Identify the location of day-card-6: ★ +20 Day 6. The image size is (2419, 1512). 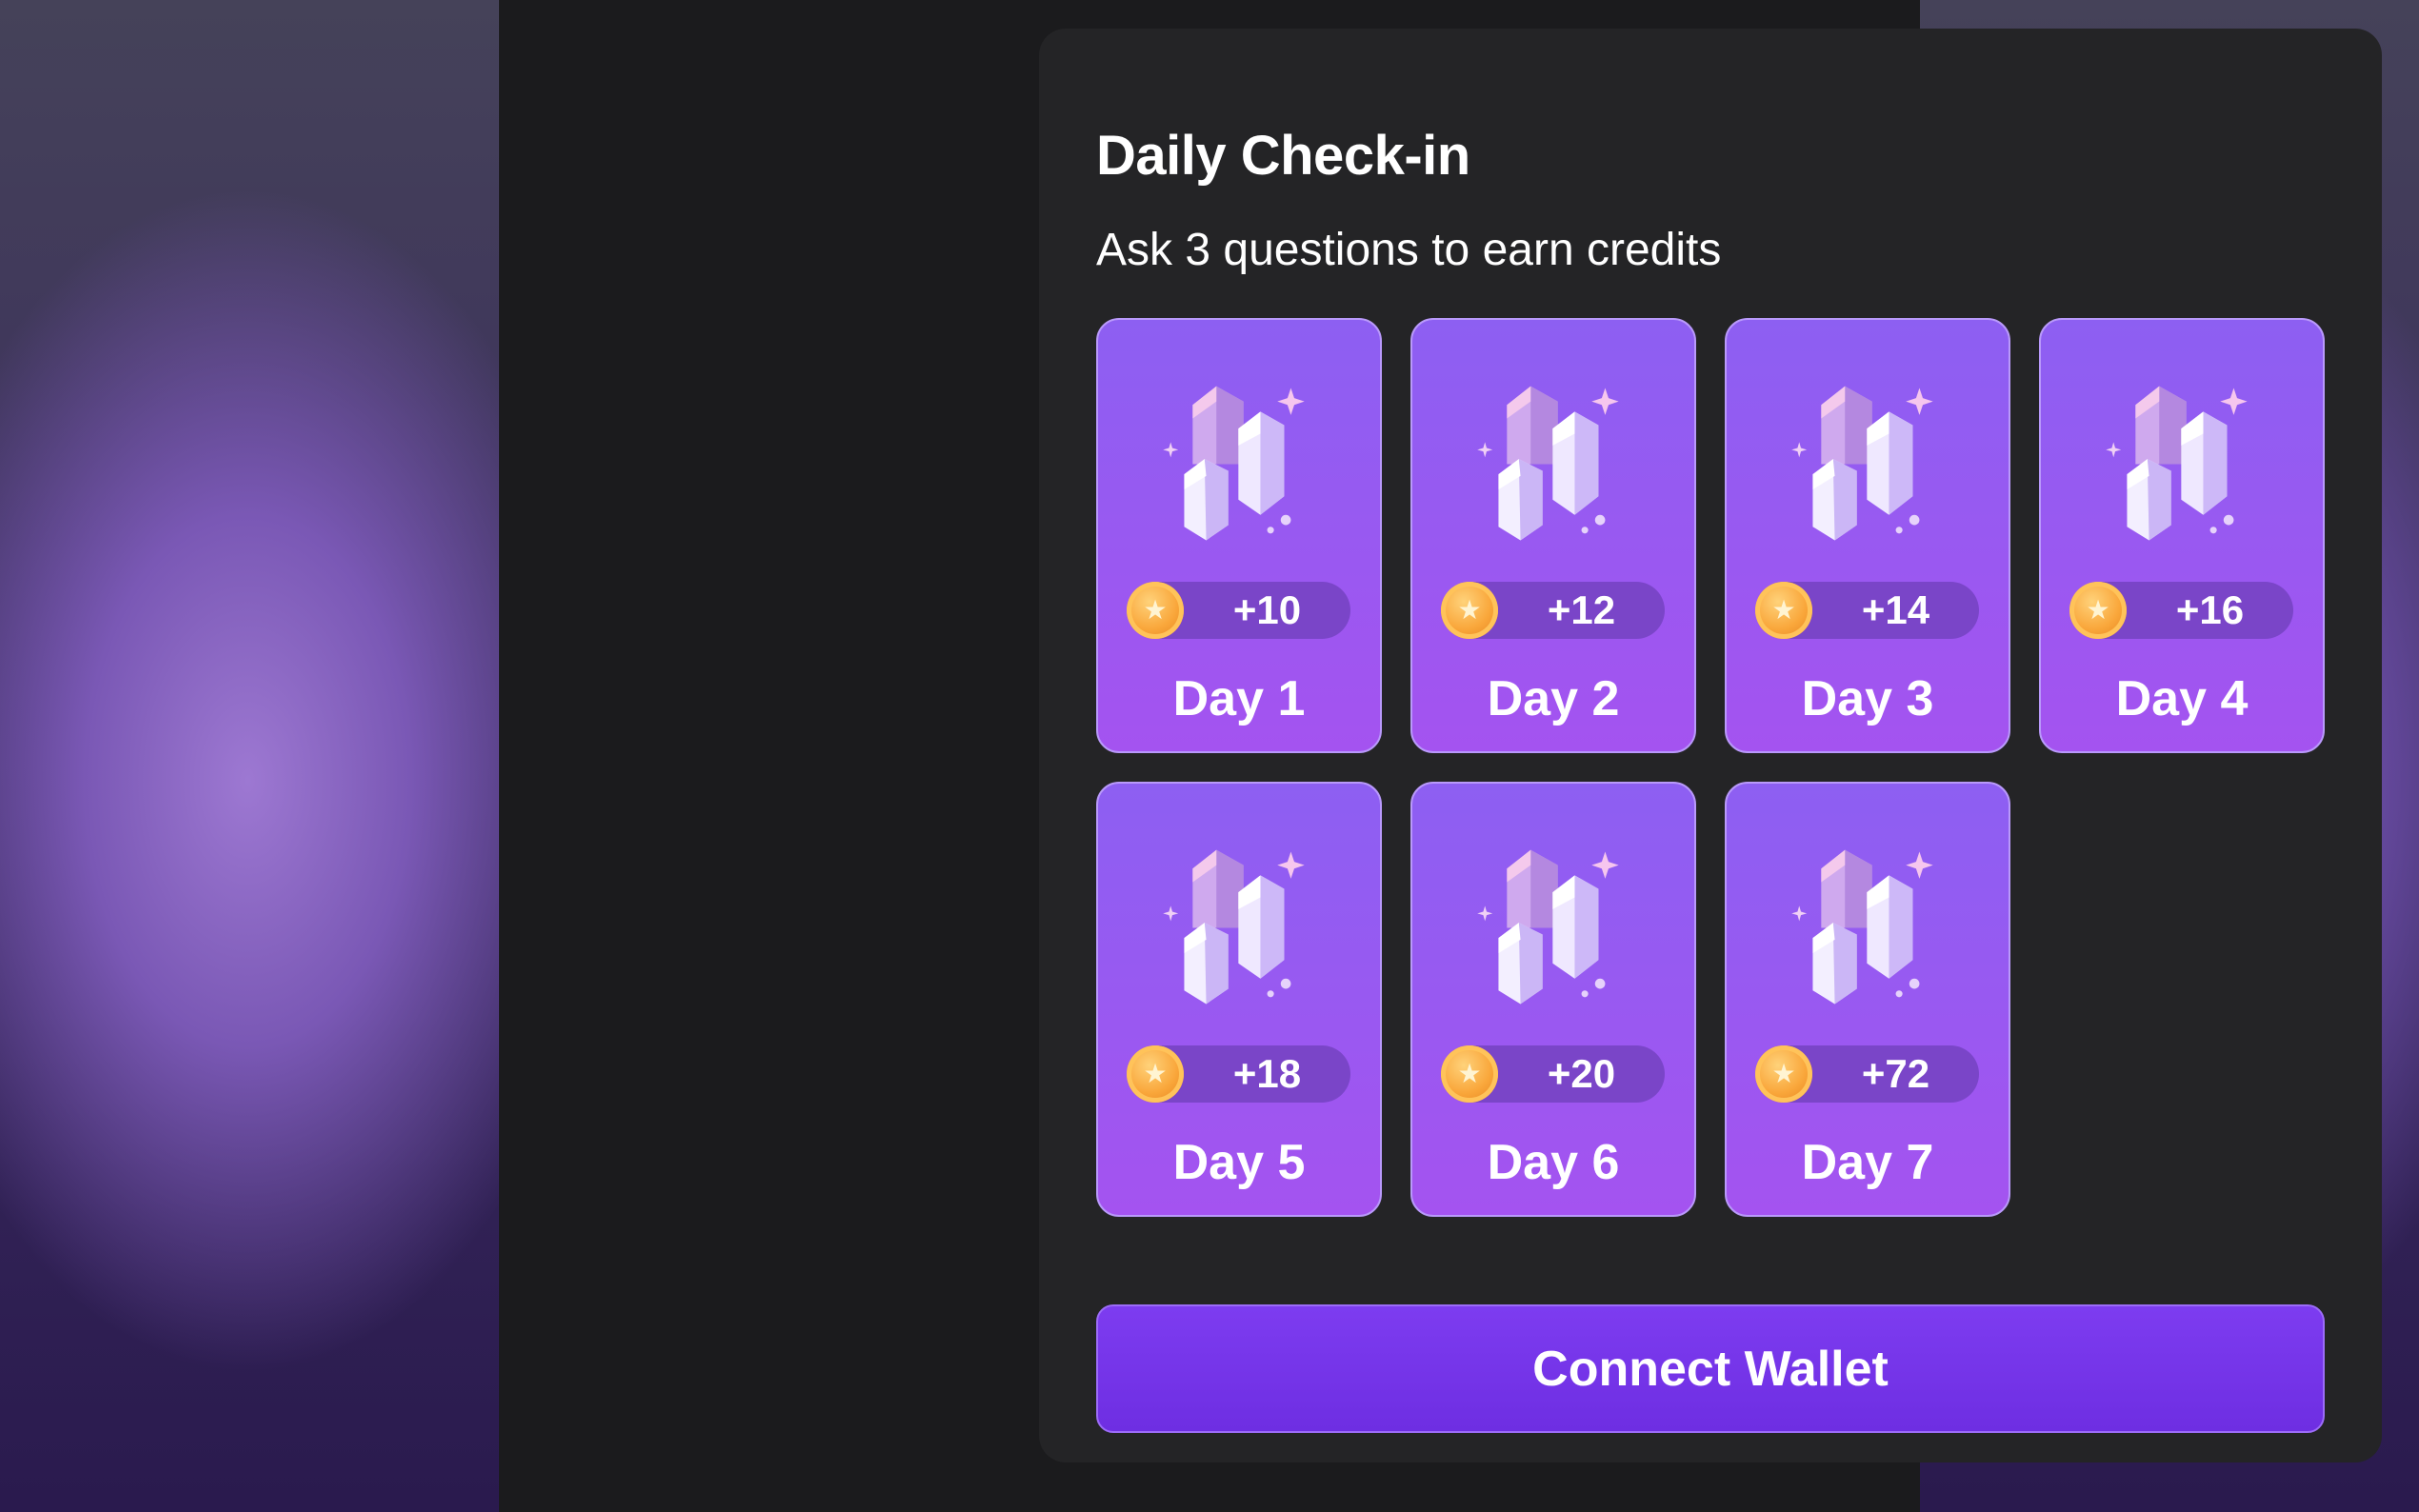
(1553, 999).